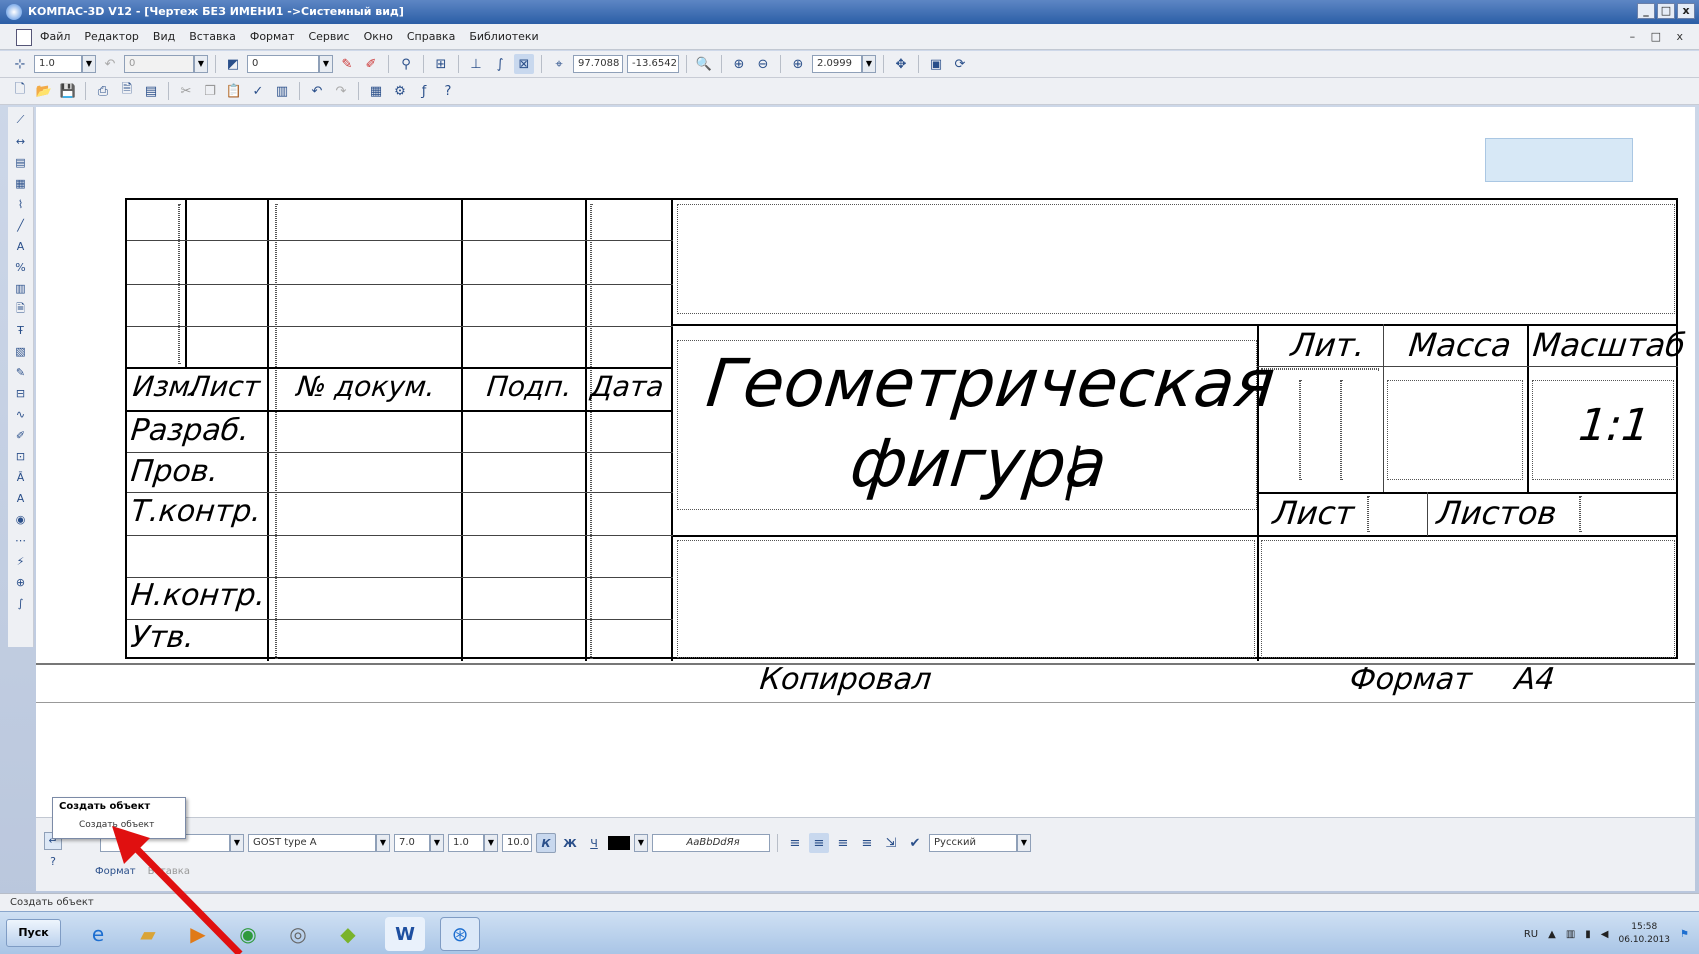  I want to click on param-icon: ⊟, so click(21, 393).